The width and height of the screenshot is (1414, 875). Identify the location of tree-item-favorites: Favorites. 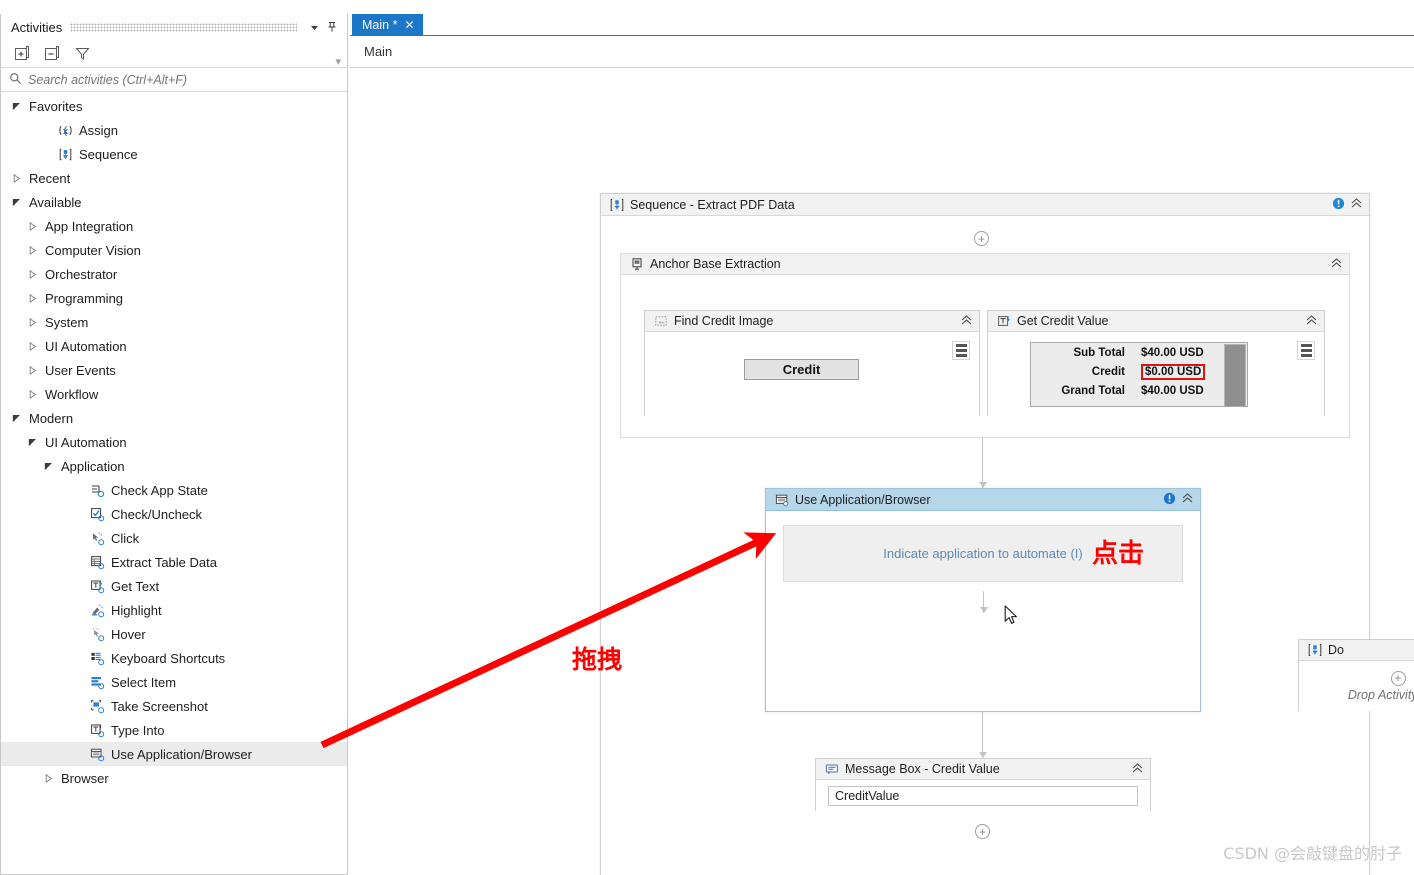
(174, 106).